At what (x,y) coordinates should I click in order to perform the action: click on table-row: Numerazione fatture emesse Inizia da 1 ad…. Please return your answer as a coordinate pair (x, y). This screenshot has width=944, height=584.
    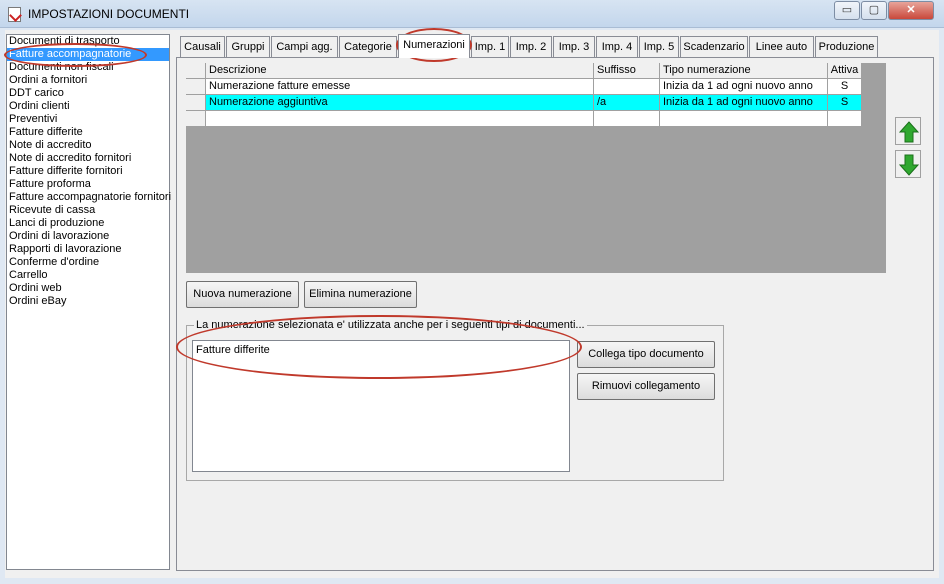
    Looking at the image, I should click on (524, 87).